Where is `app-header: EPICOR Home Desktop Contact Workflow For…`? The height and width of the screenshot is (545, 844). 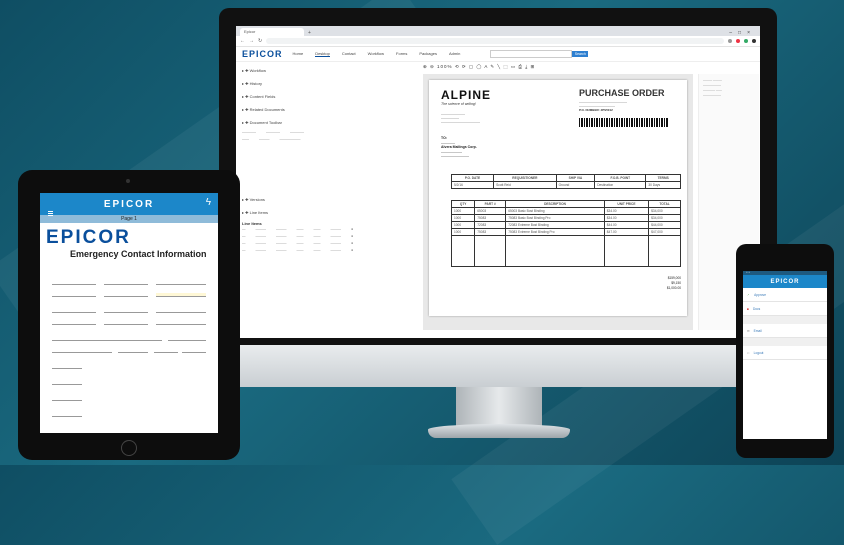
app-header: EPICOR Home Desktop Contact Workflow For… is located at coordinates (498, 54).